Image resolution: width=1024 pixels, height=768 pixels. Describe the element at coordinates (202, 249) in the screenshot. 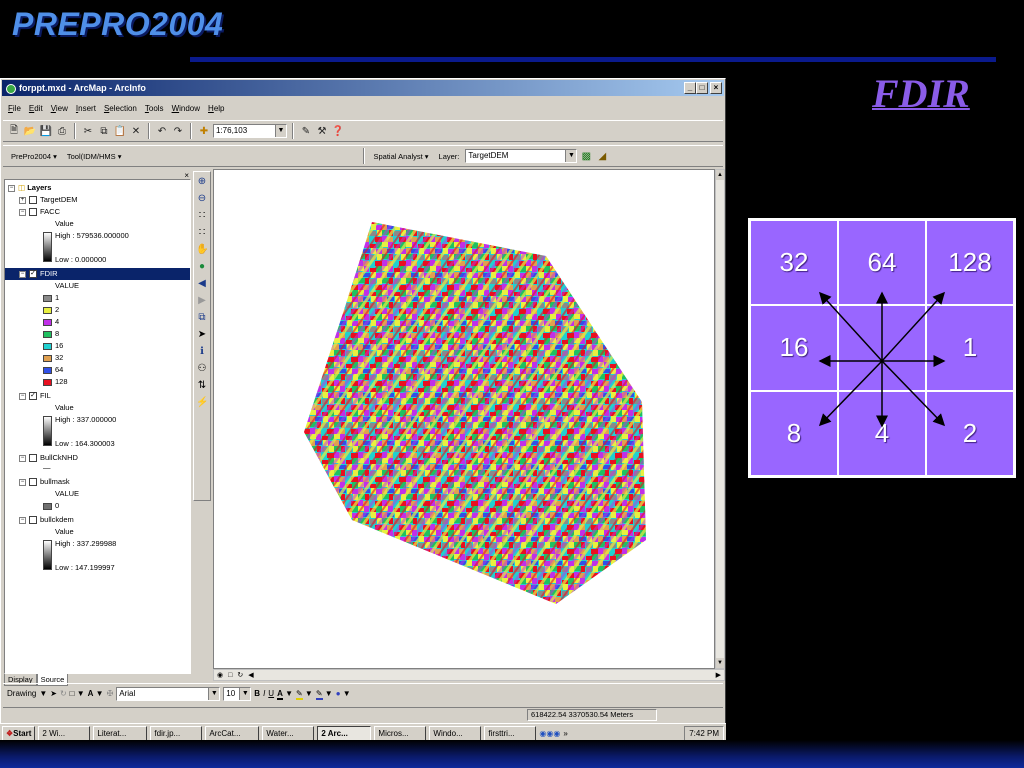

I see `pan-icon: ✋` at that location.